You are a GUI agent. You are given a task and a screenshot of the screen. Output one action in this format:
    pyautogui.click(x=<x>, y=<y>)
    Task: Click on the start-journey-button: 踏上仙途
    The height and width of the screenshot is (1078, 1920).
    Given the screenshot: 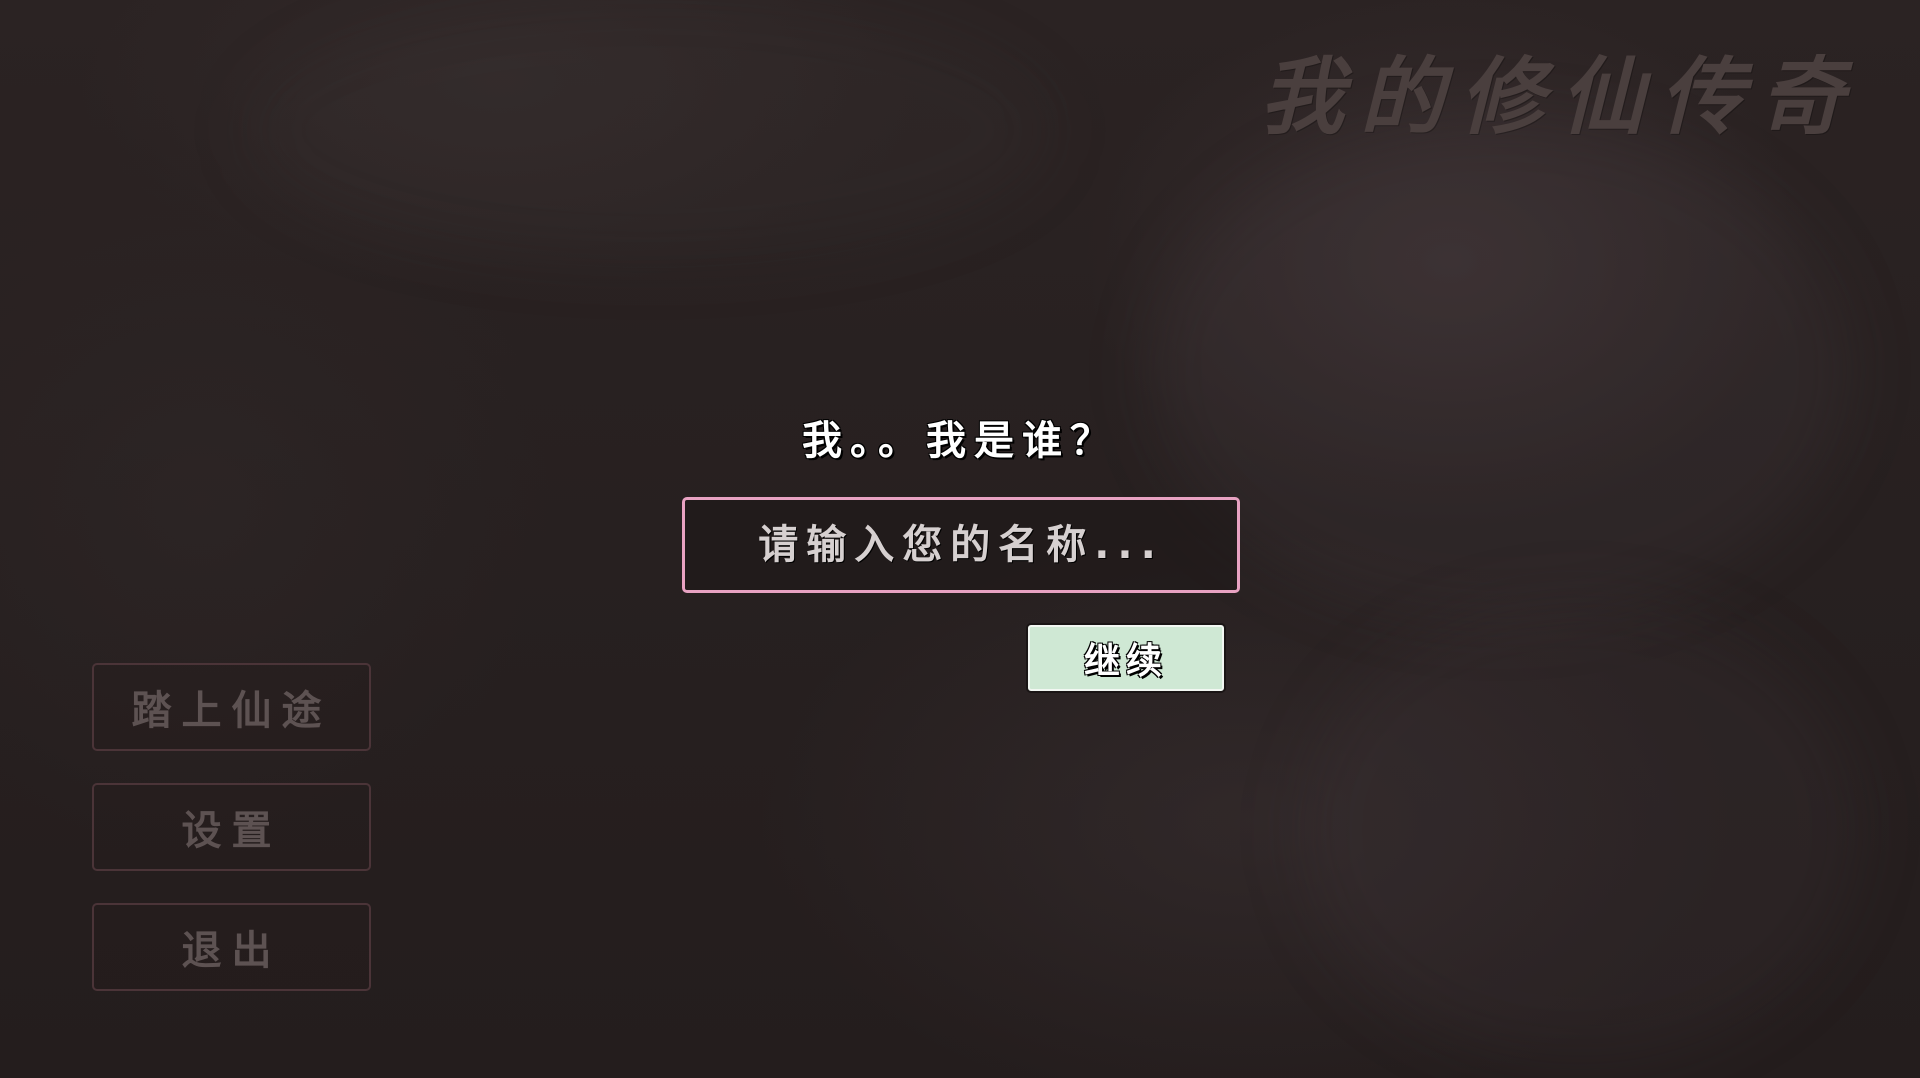 What is the action you would take?
    pyautogui.click(x=231, y=707)
    